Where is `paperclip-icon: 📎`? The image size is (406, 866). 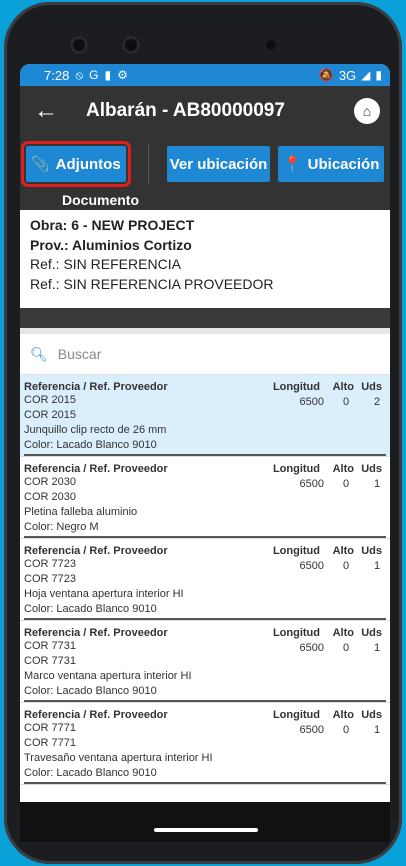
paperclip-icon: 📎 is located at coordinates (40, 164).